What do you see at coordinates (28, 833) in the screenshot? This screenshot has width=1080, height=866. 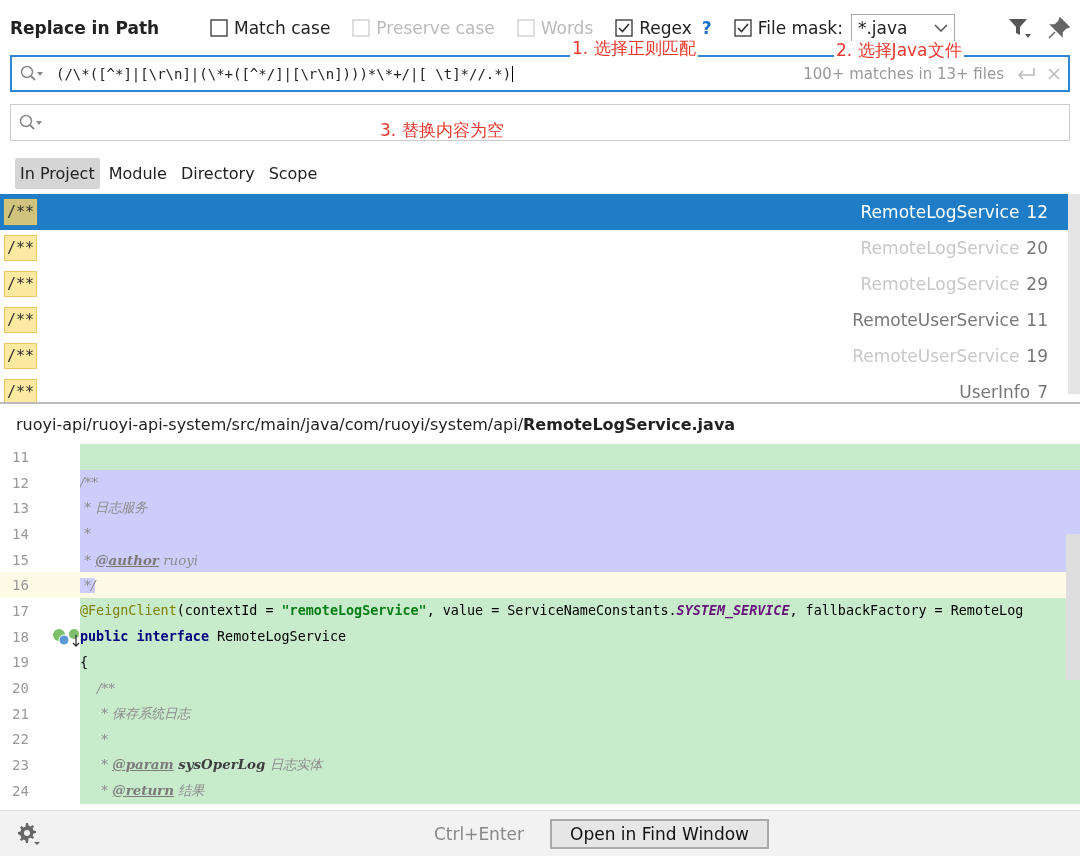 I see `settings-icon` at bounding box center [28, 833].